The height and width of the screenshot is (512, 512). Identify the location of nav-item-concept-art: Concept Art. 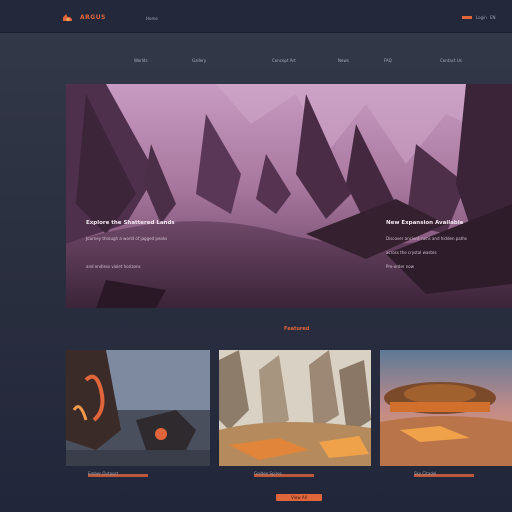
(284, 60).